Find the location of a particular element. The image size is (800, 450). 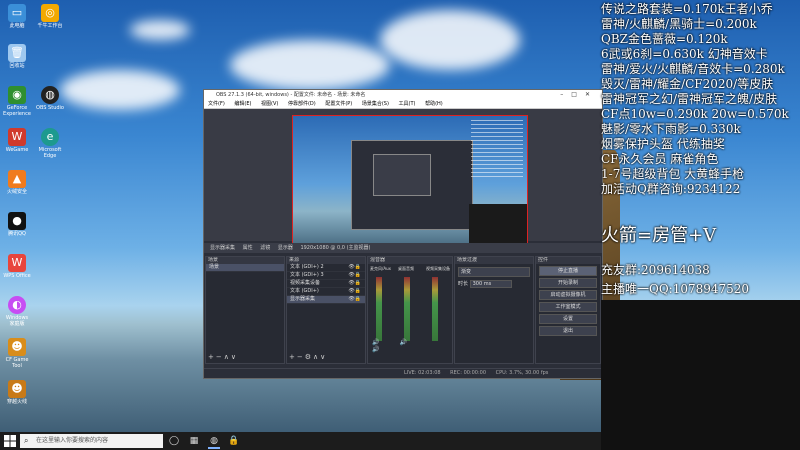

stop-streaming-button: 停止直播 is located at coordinates (568, 271).